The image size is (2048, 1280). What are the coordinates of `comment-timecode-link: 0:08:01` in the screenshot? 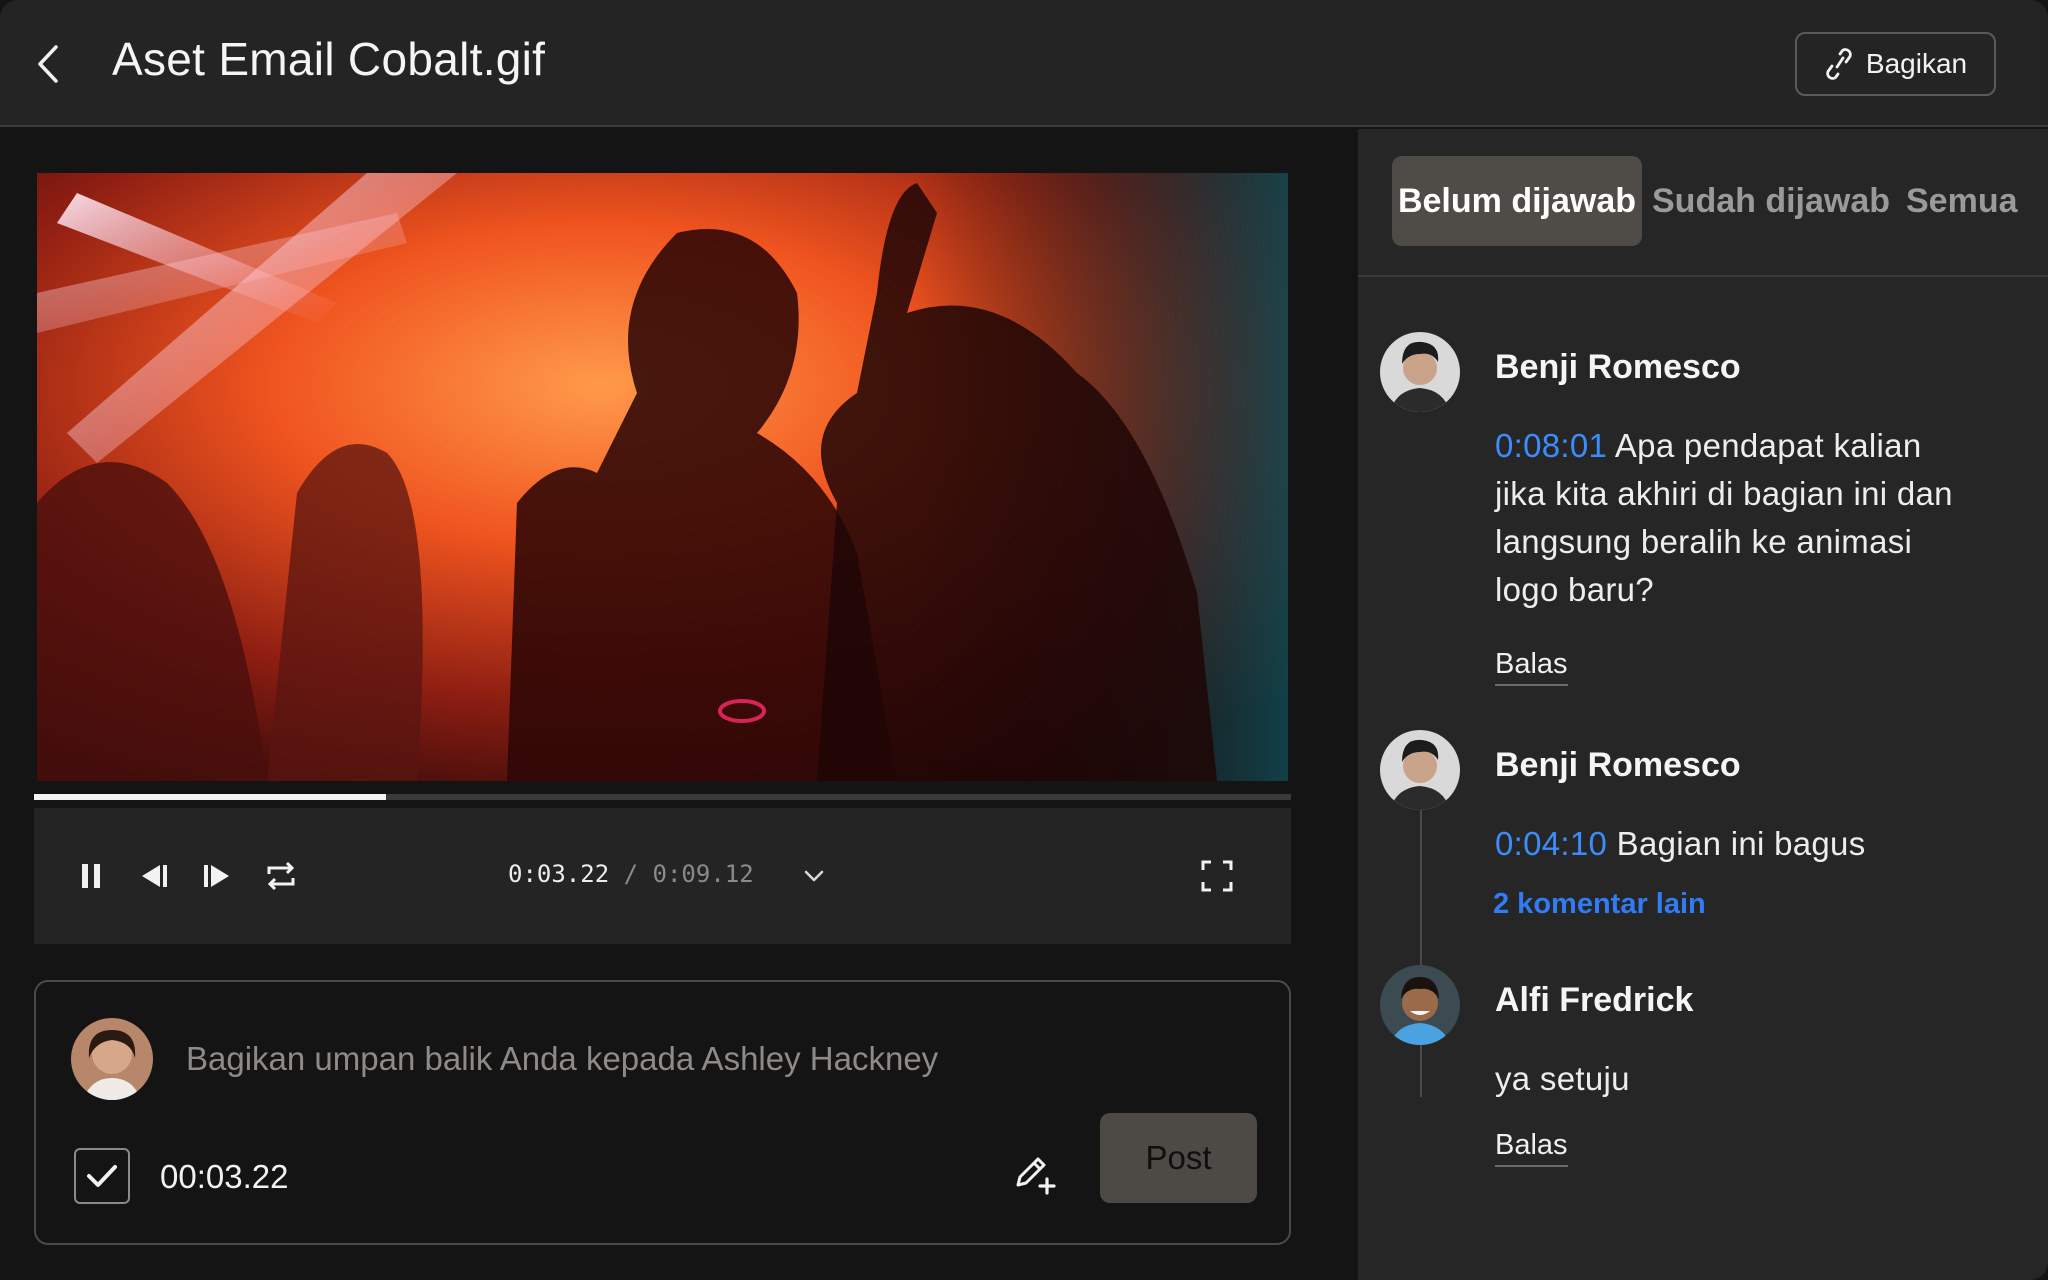 It's located at (1551, 445).